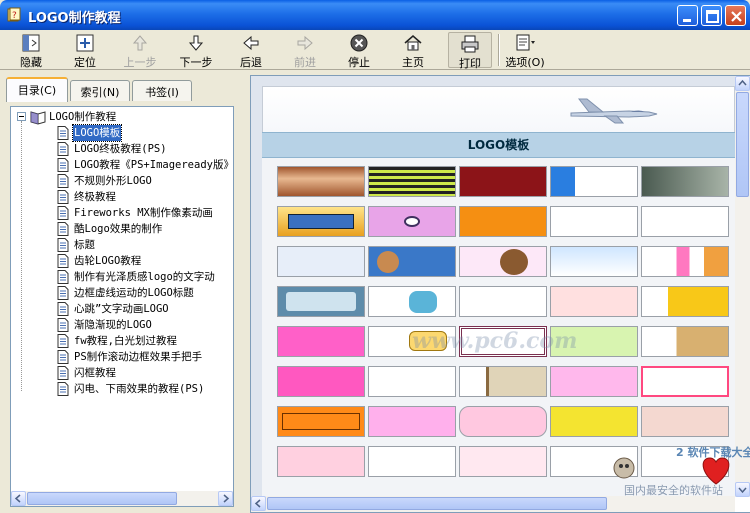 This screenshot has height=513, width=750. What do you see at coordinates (742, 286) in the screenshot?
I see `content-vertical-scrollbar` at bounding box center [742, 286].